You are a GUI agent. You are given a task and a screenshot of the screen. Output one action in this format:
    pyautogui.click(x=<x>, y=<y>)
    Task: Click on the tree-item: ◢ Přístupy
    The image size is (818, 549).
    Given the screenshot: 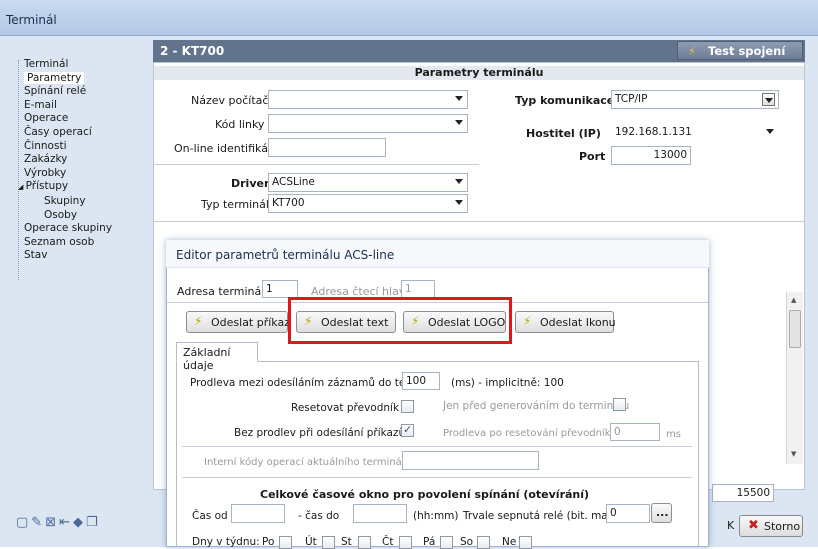 What is the action you would take?
    pyautogui.click(x=86, y=187)
    